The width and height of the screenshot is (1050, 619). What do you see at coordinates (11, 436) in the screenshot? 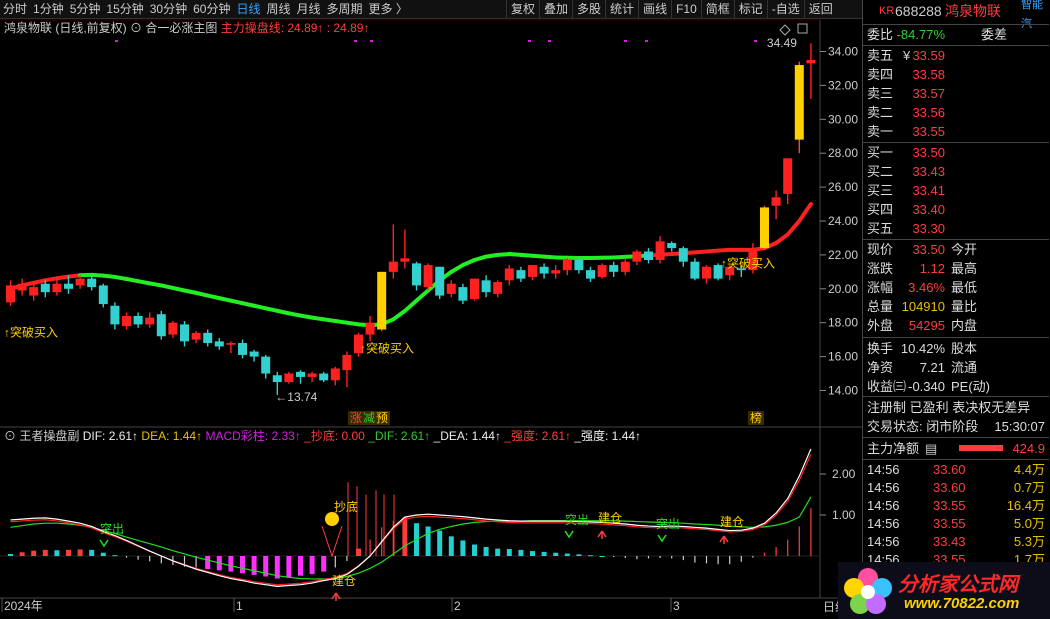
I see `settings-icon: ⊙` at bounding box center [11, 436].